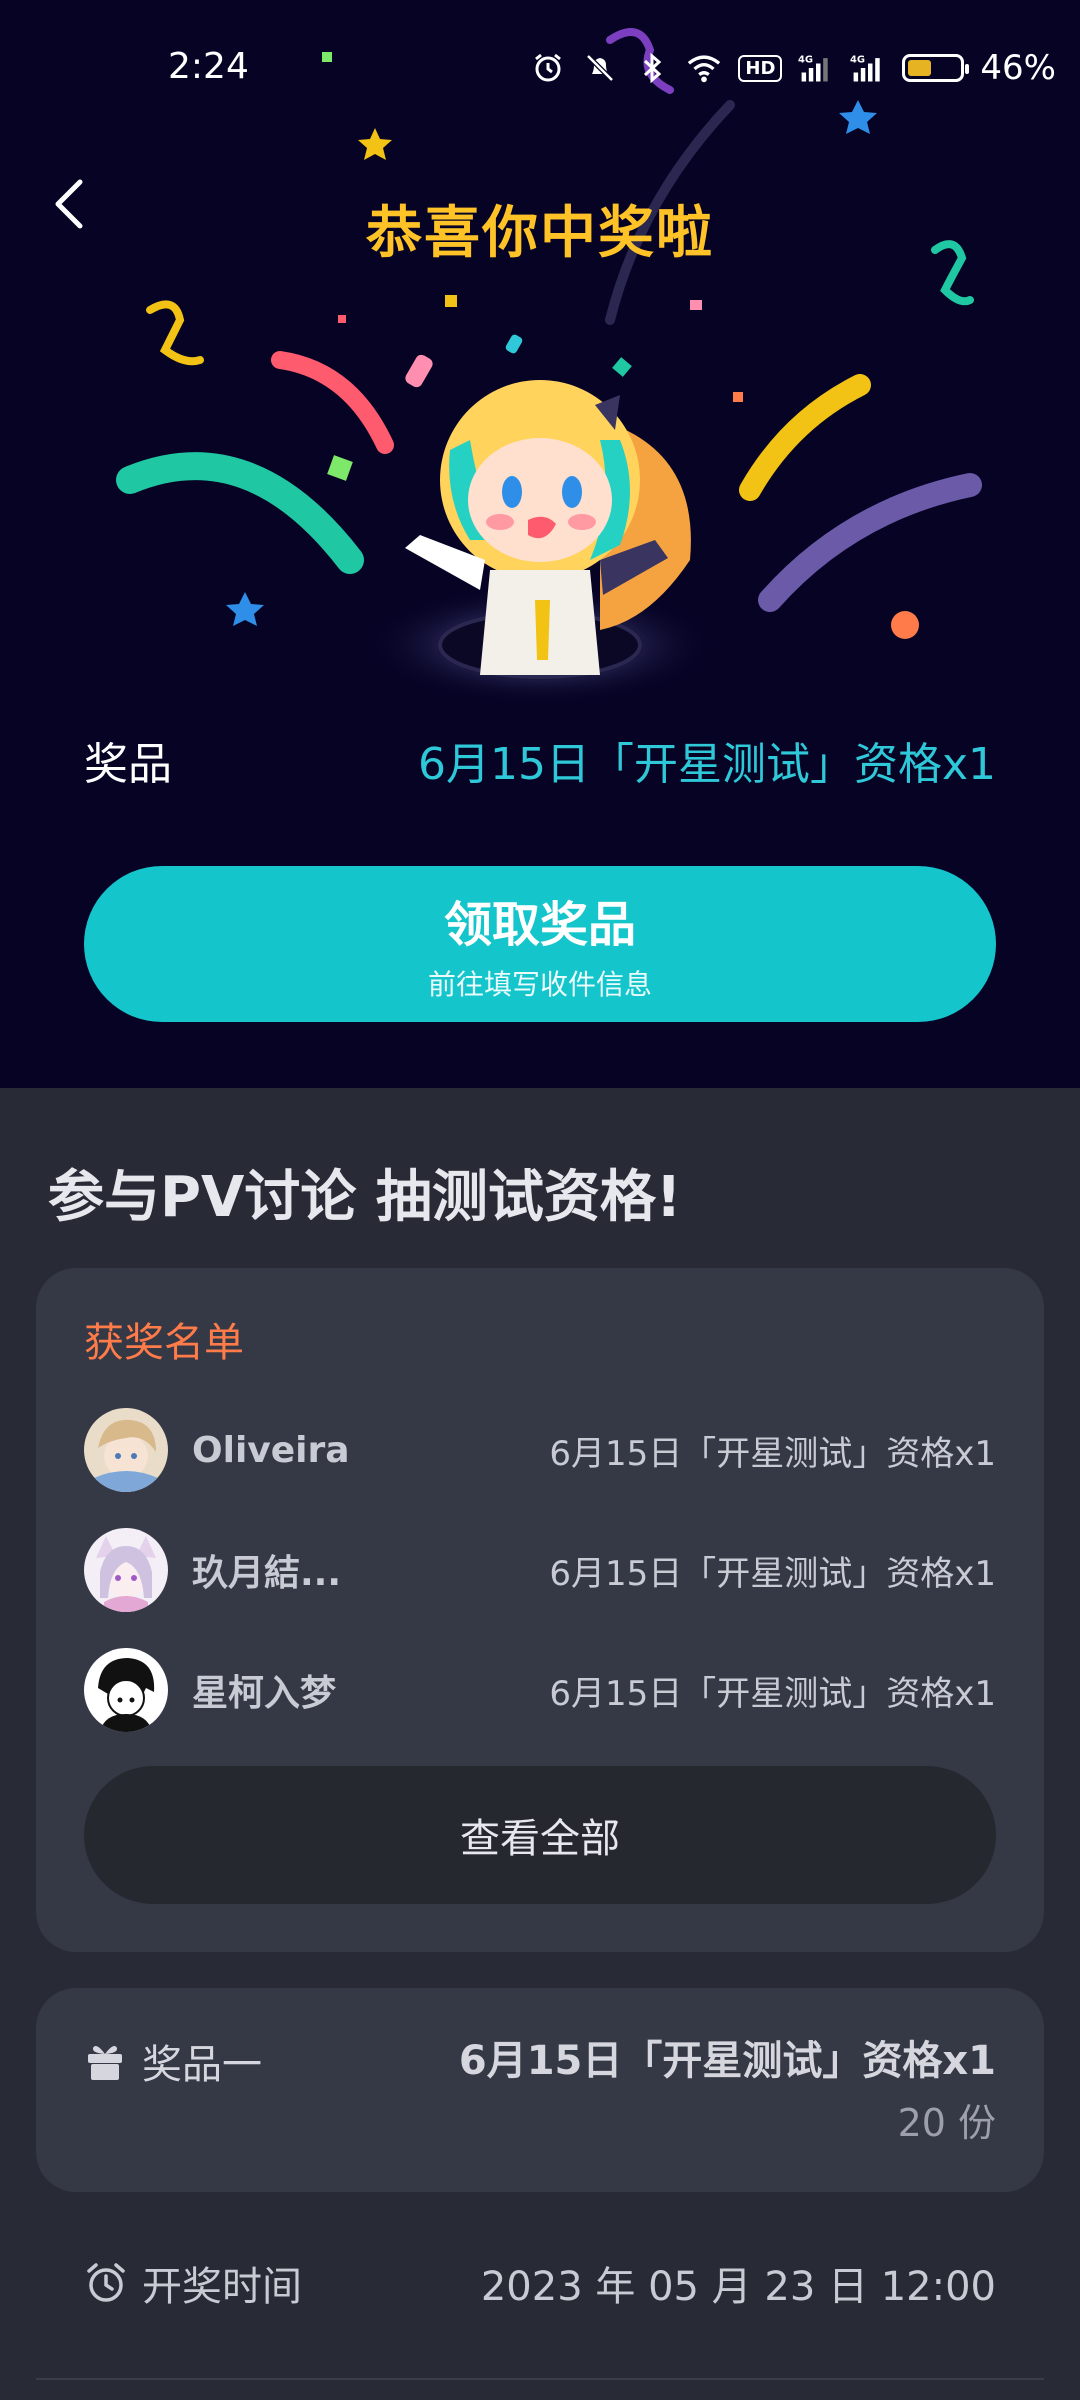 The image size is (1080, 2400). Describe the element at coordinates (540, 1690) in the screenshot. I see `winner-row: 星柯入梦 6月15日「开星测试」资格x1` at that location.